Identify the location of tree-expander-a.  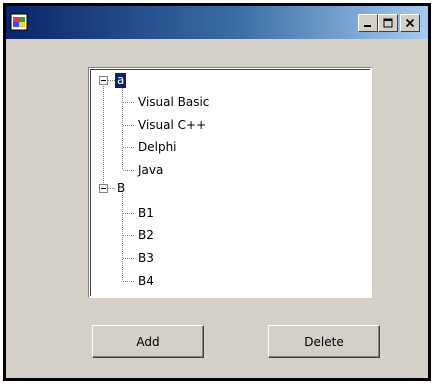
(103, 80).